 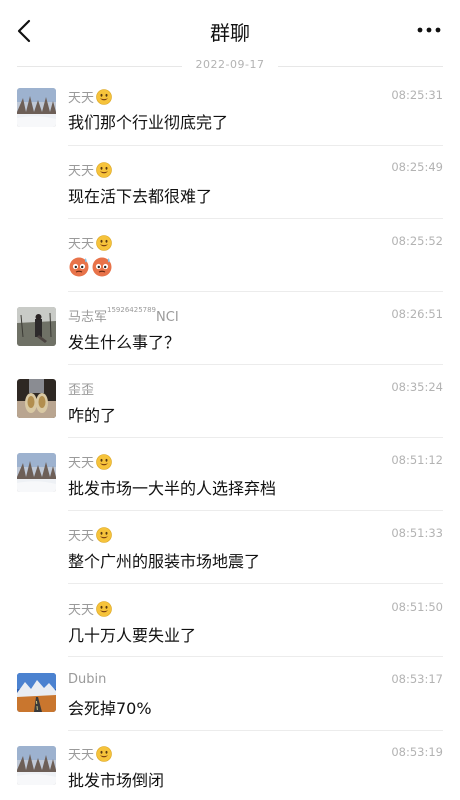 I want to click on chat-message: 马志军15926425789NCI 08:26:51 发生什么事了？, so click(x=230, y=335).